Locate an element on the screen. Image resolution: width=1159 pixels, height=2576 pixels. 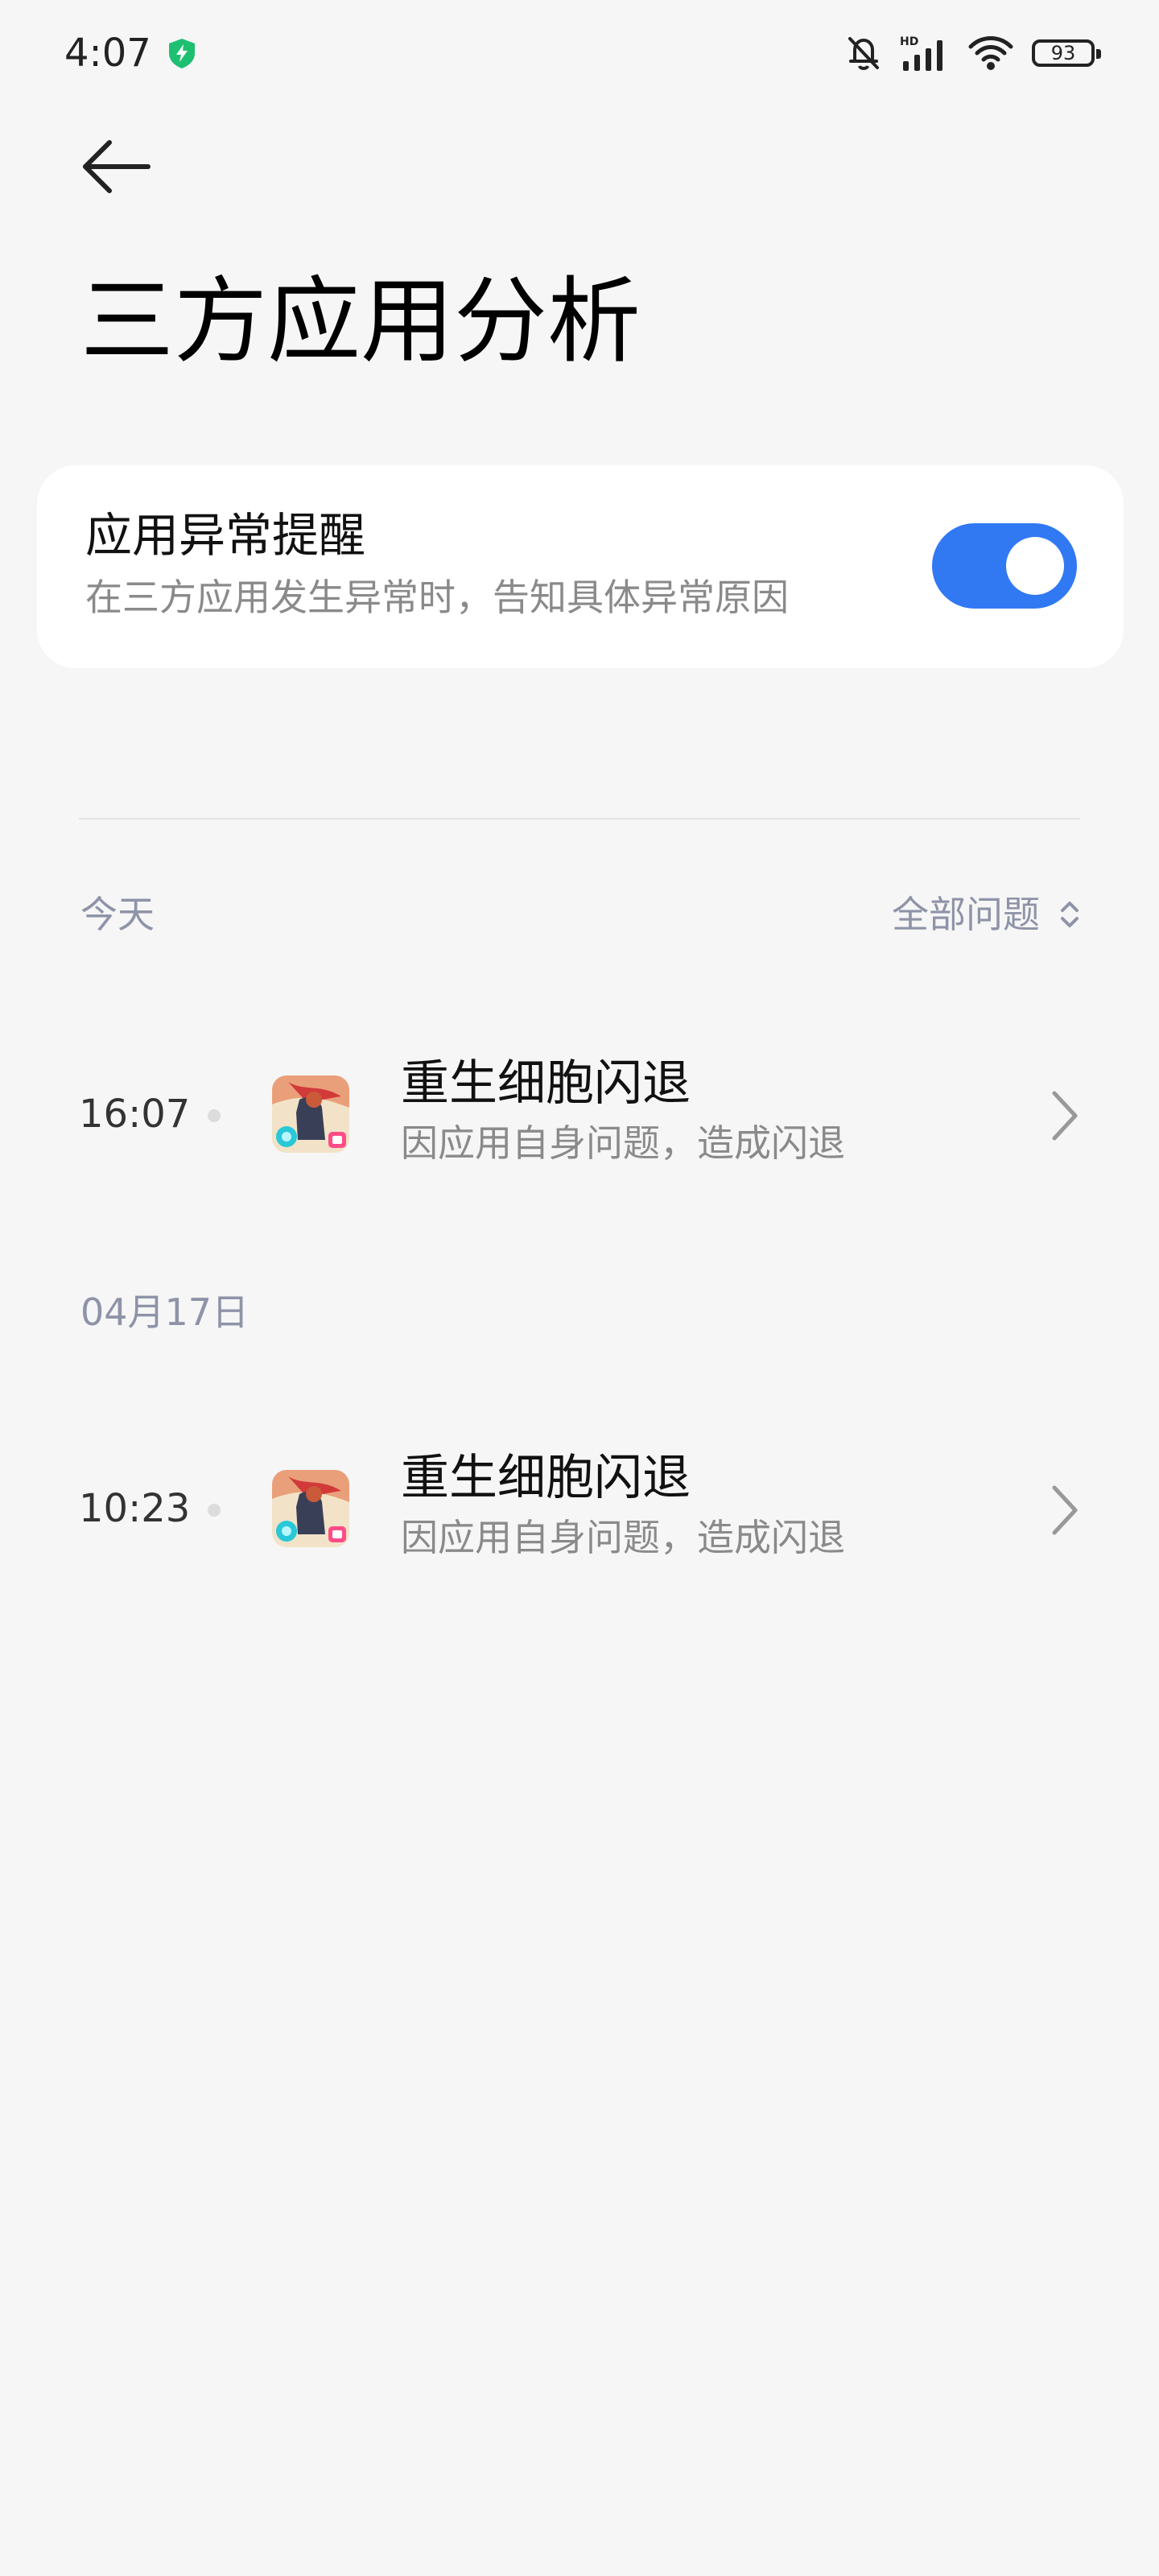
status-icons: HD 93 is located at coordinates (973, 53).